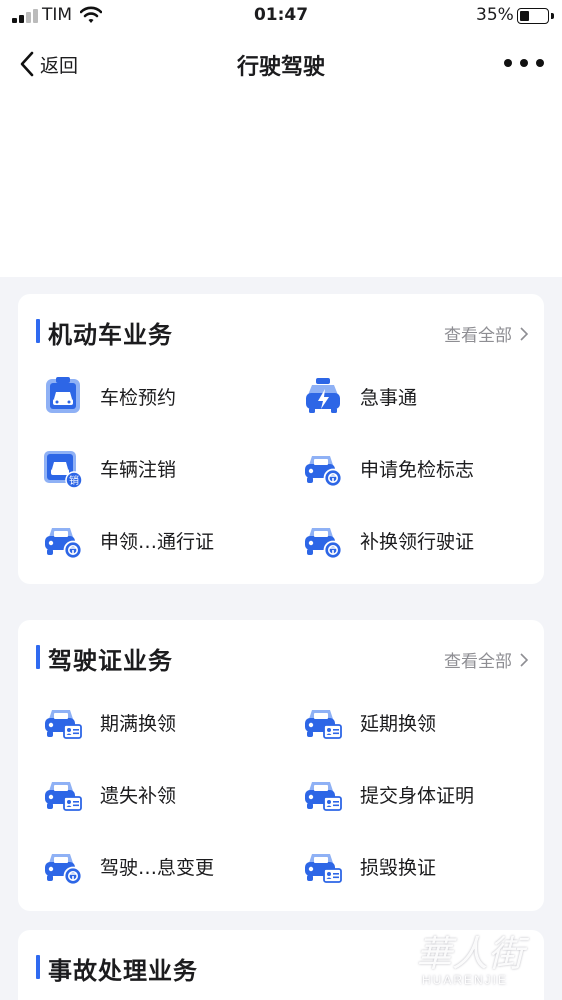  What do you see at coordinates (417, 469) in the screenshot?
I see `service-label: 申请免检标志` at bounding box center [417, 469].